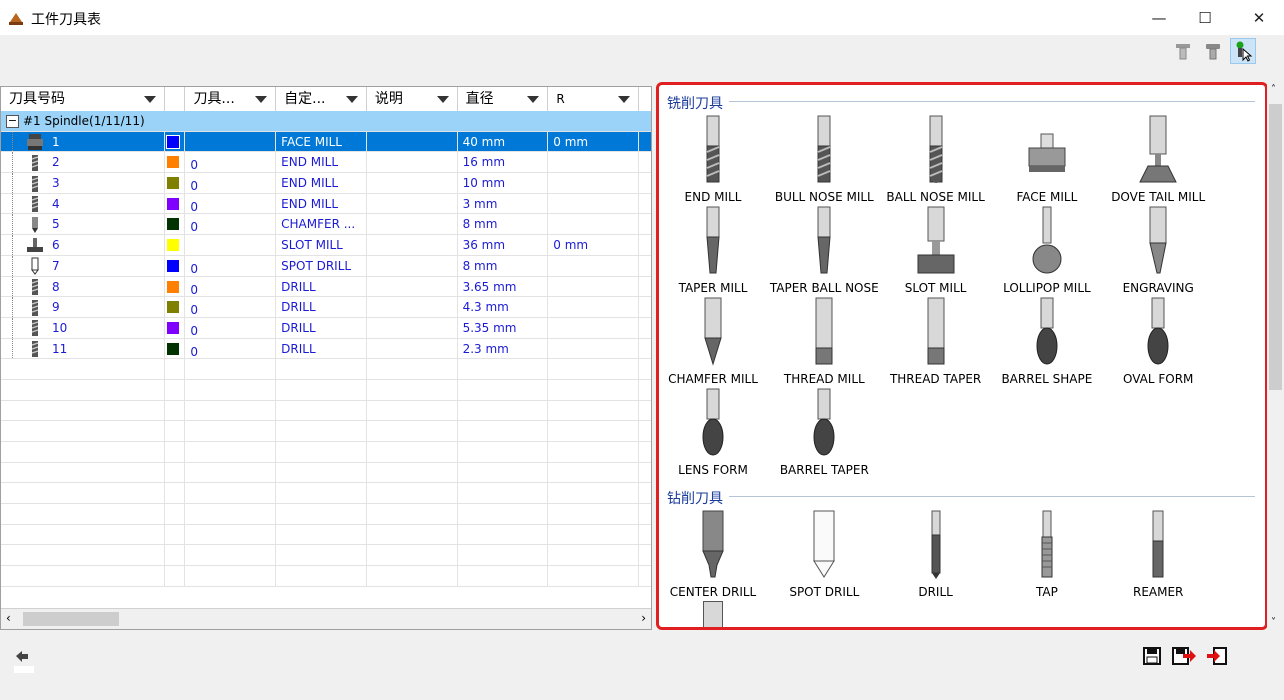 The image size is (1284, 700). Describe the element at coordinates (503, 245) in the screenshot. I see `tool-diameter: 36 mm` at that location.